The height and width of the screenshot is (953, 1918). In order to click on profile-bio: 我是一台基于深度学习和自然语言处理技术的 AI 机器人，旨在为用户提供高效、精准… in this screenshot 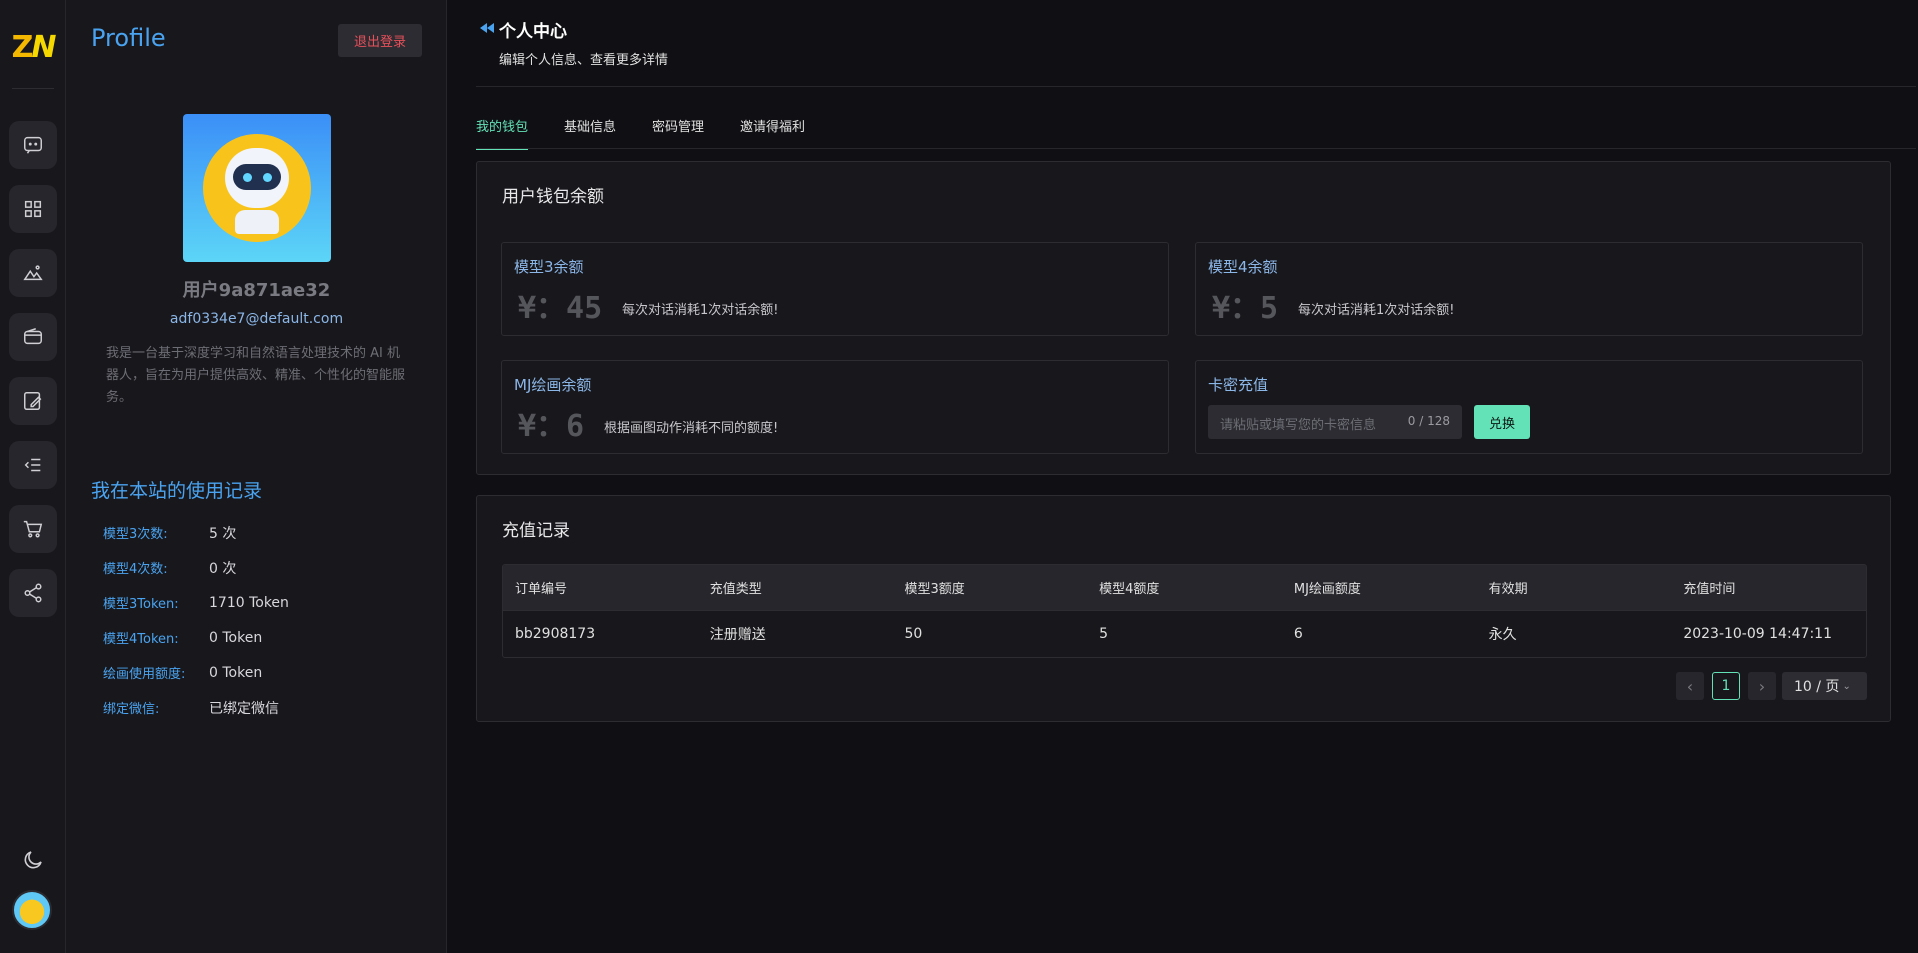, I will do `click(256, 375)`.